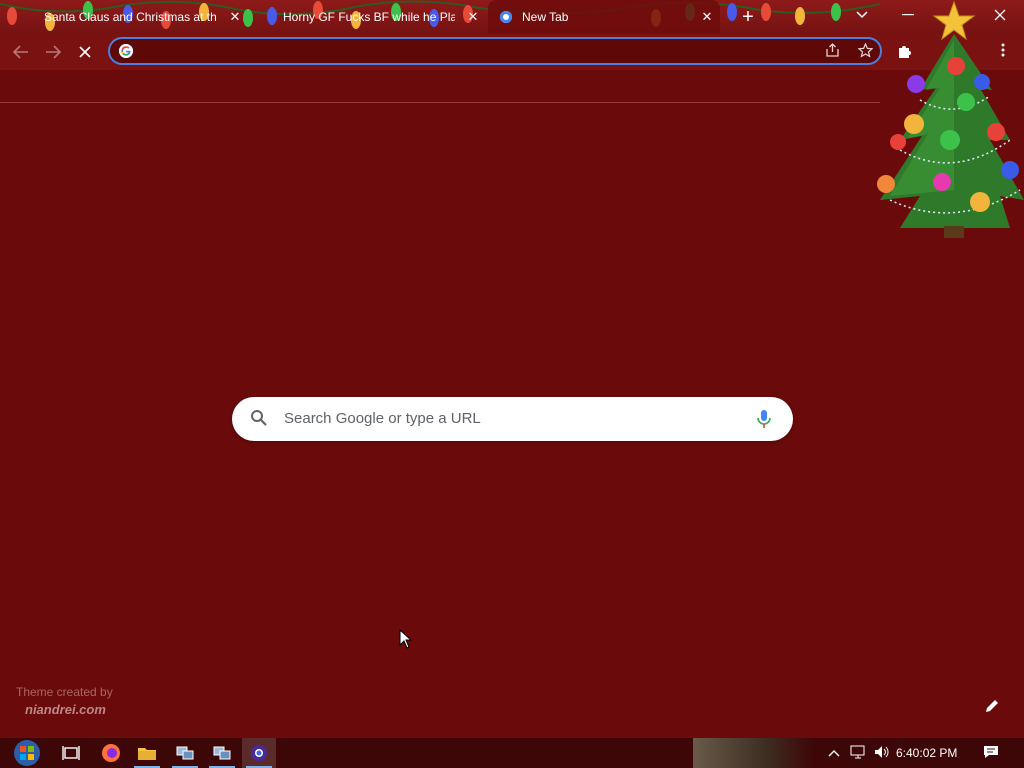 This screenshot has width=1024, height=768. I want to click on file-explorer-icon, so click(147, 753).